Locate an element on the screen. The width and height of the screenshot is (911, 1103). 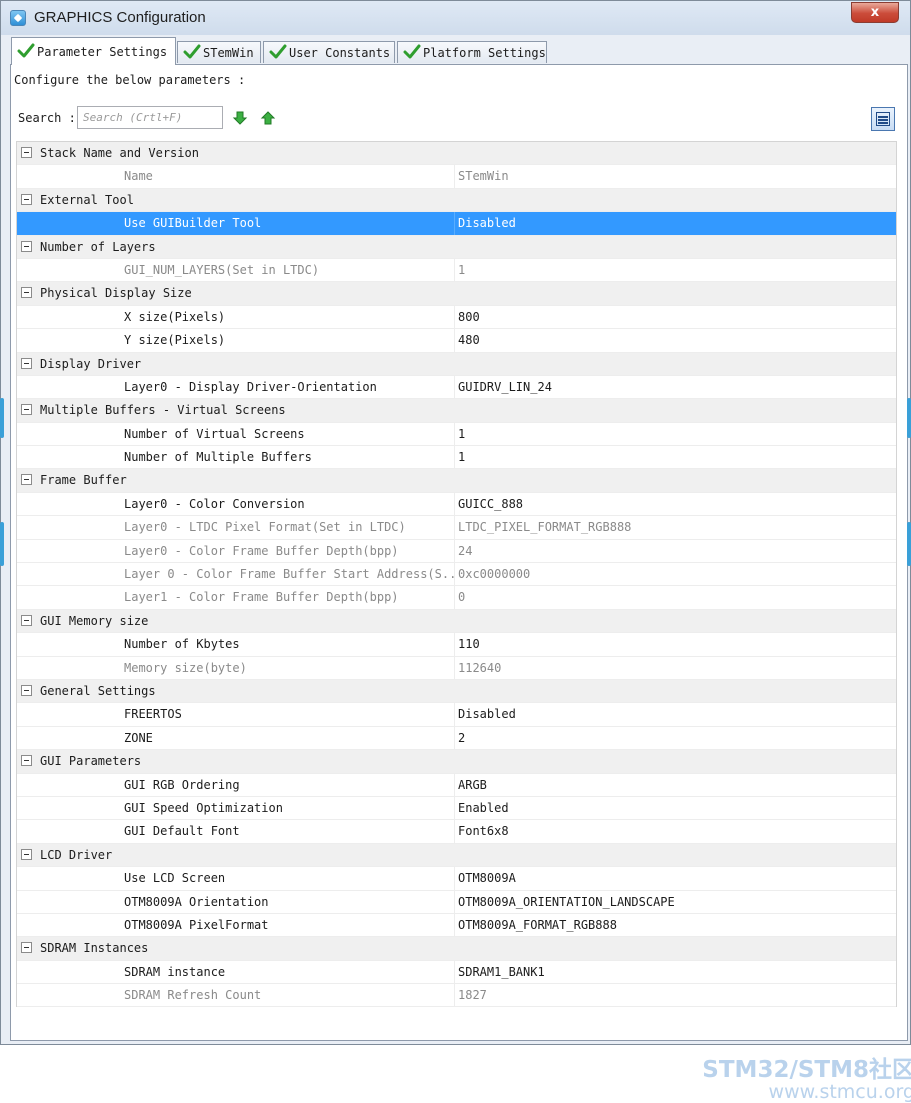
tab-stemwin: STemWin is located at coordinates (219, 52).